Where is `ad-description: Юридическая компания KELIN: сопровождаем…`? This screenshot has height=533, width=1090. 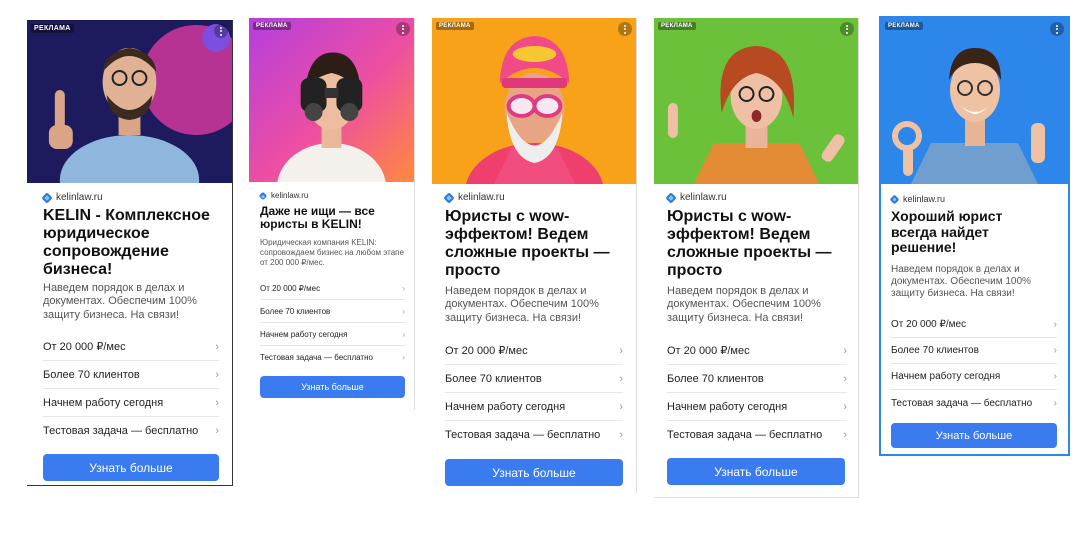 ad-description: Юридическая компания KELIN: сопровождаем… is located at coordinates (332, 252).